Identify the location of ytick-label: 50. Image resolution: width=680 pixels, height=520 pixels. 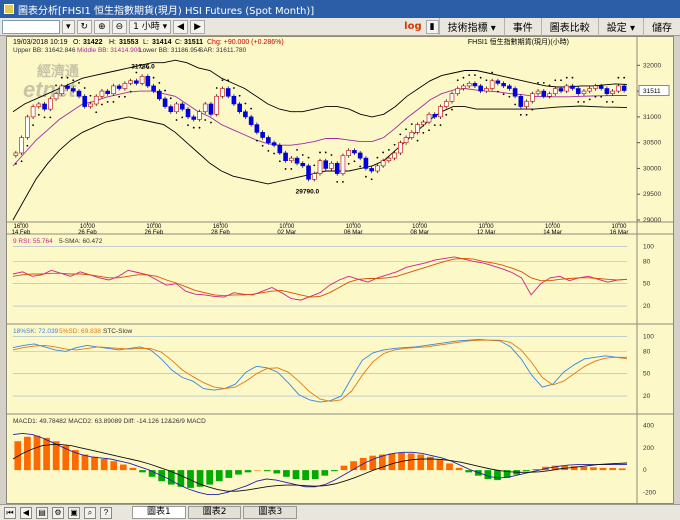
(647, 284).